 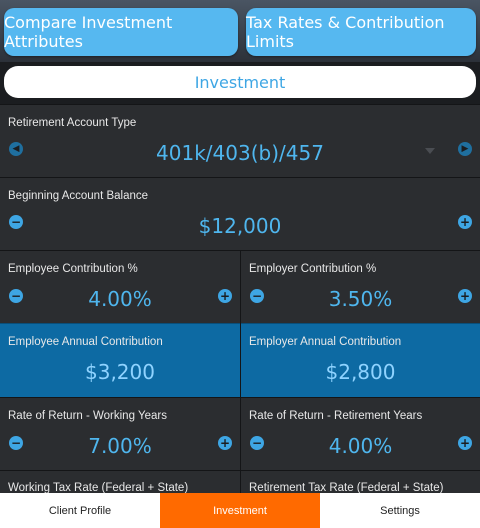 I want to click on employer-annual-contribution-label: Employer Annual Contribution, so click(x=325, y=342).